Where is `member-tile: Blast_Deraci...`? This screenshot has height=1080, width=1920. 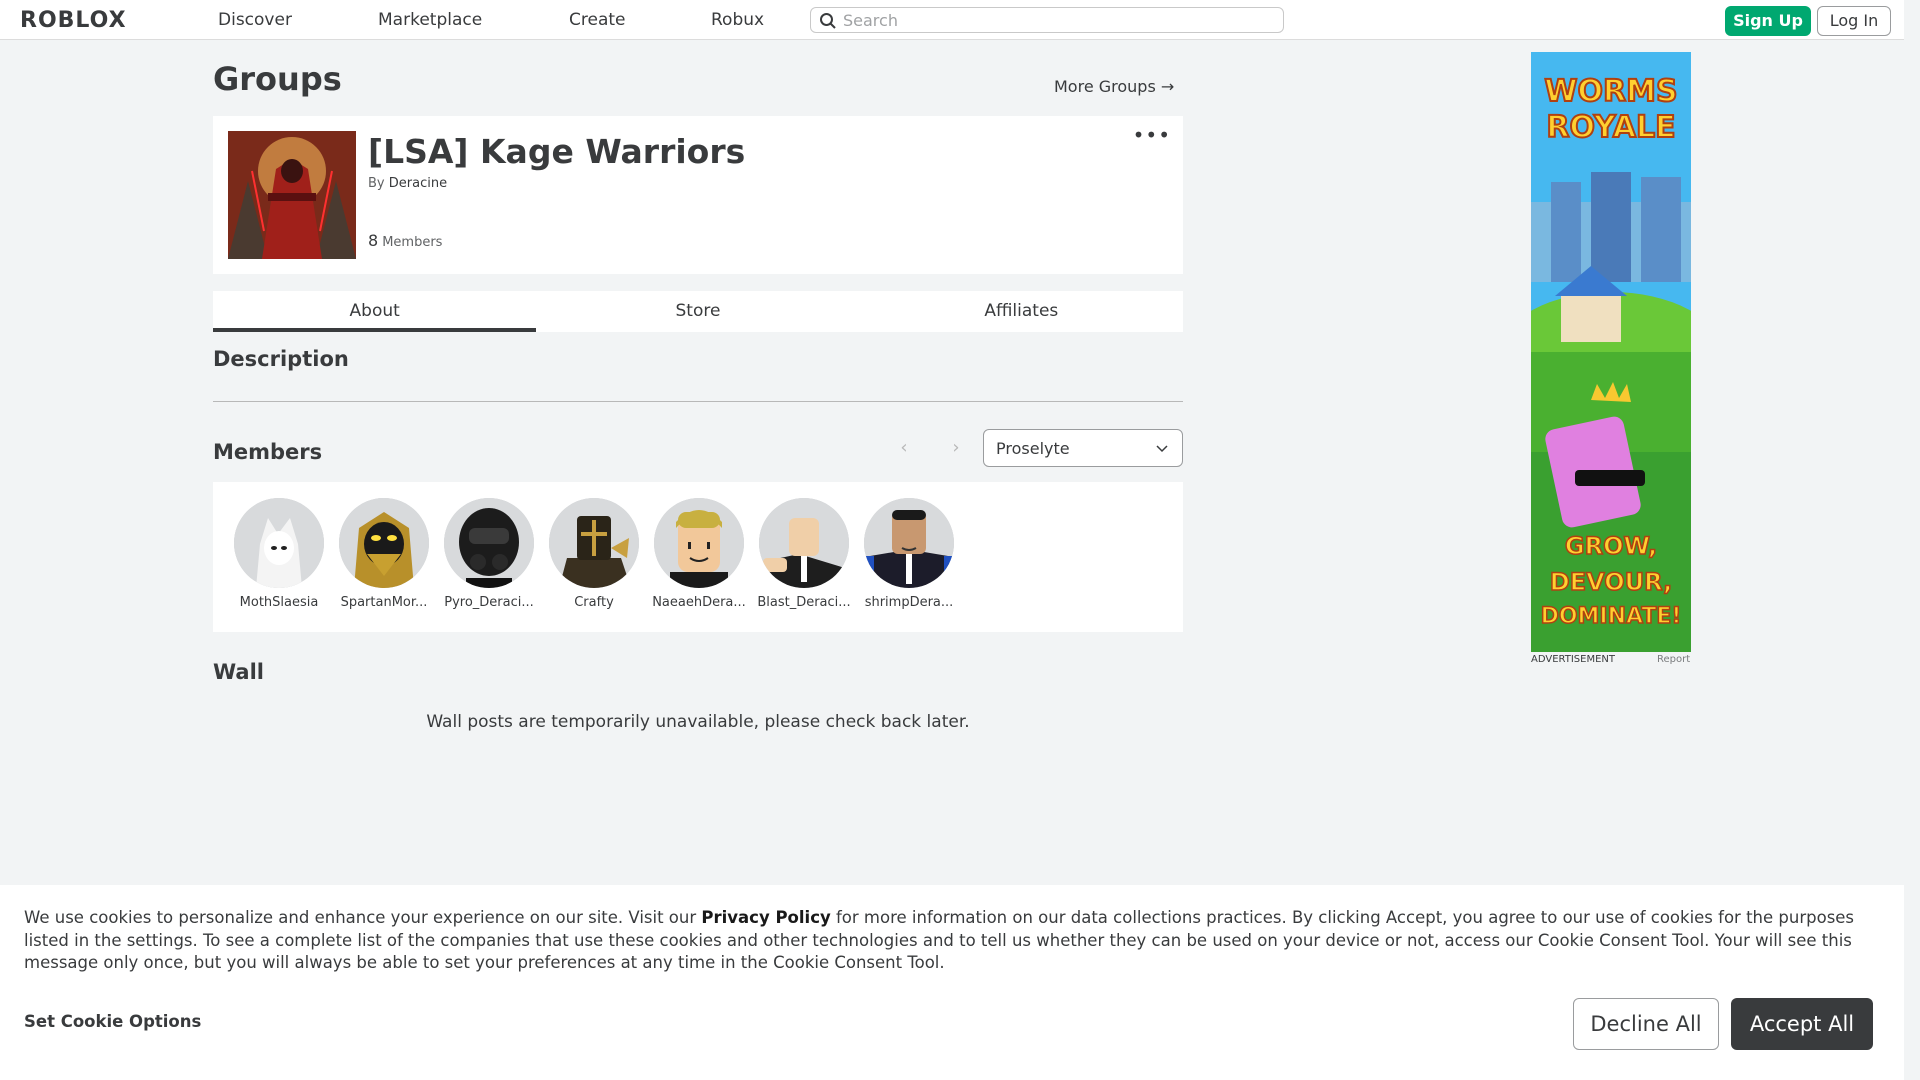
member-tile: Blast_Deraci... is located at coordinates (804, 554).